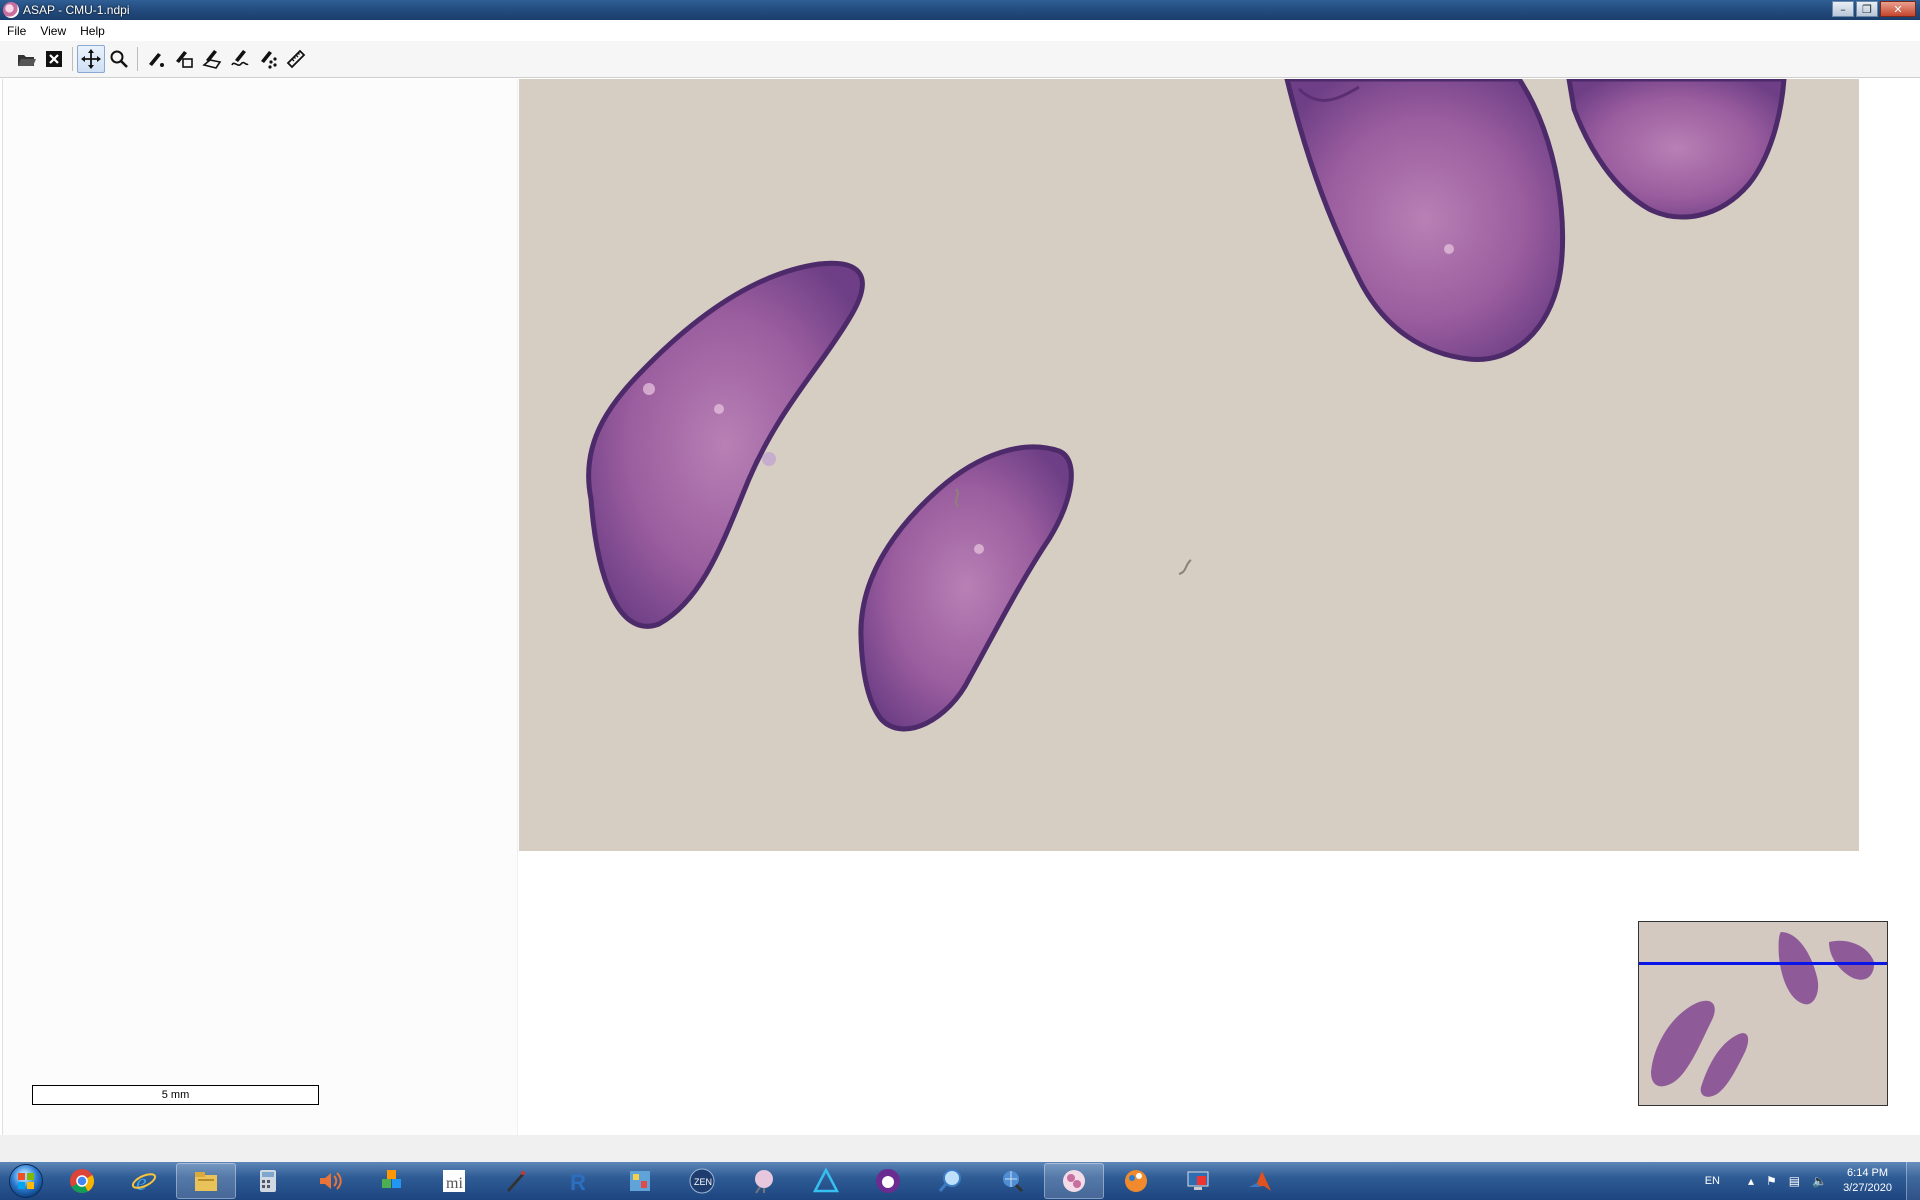 The height and width of the screenshot is (1200, 1920). Describe the element at coordinates (1868, 1173) in the screenshot. I see `clock-time: 6:14 PM` at that location.